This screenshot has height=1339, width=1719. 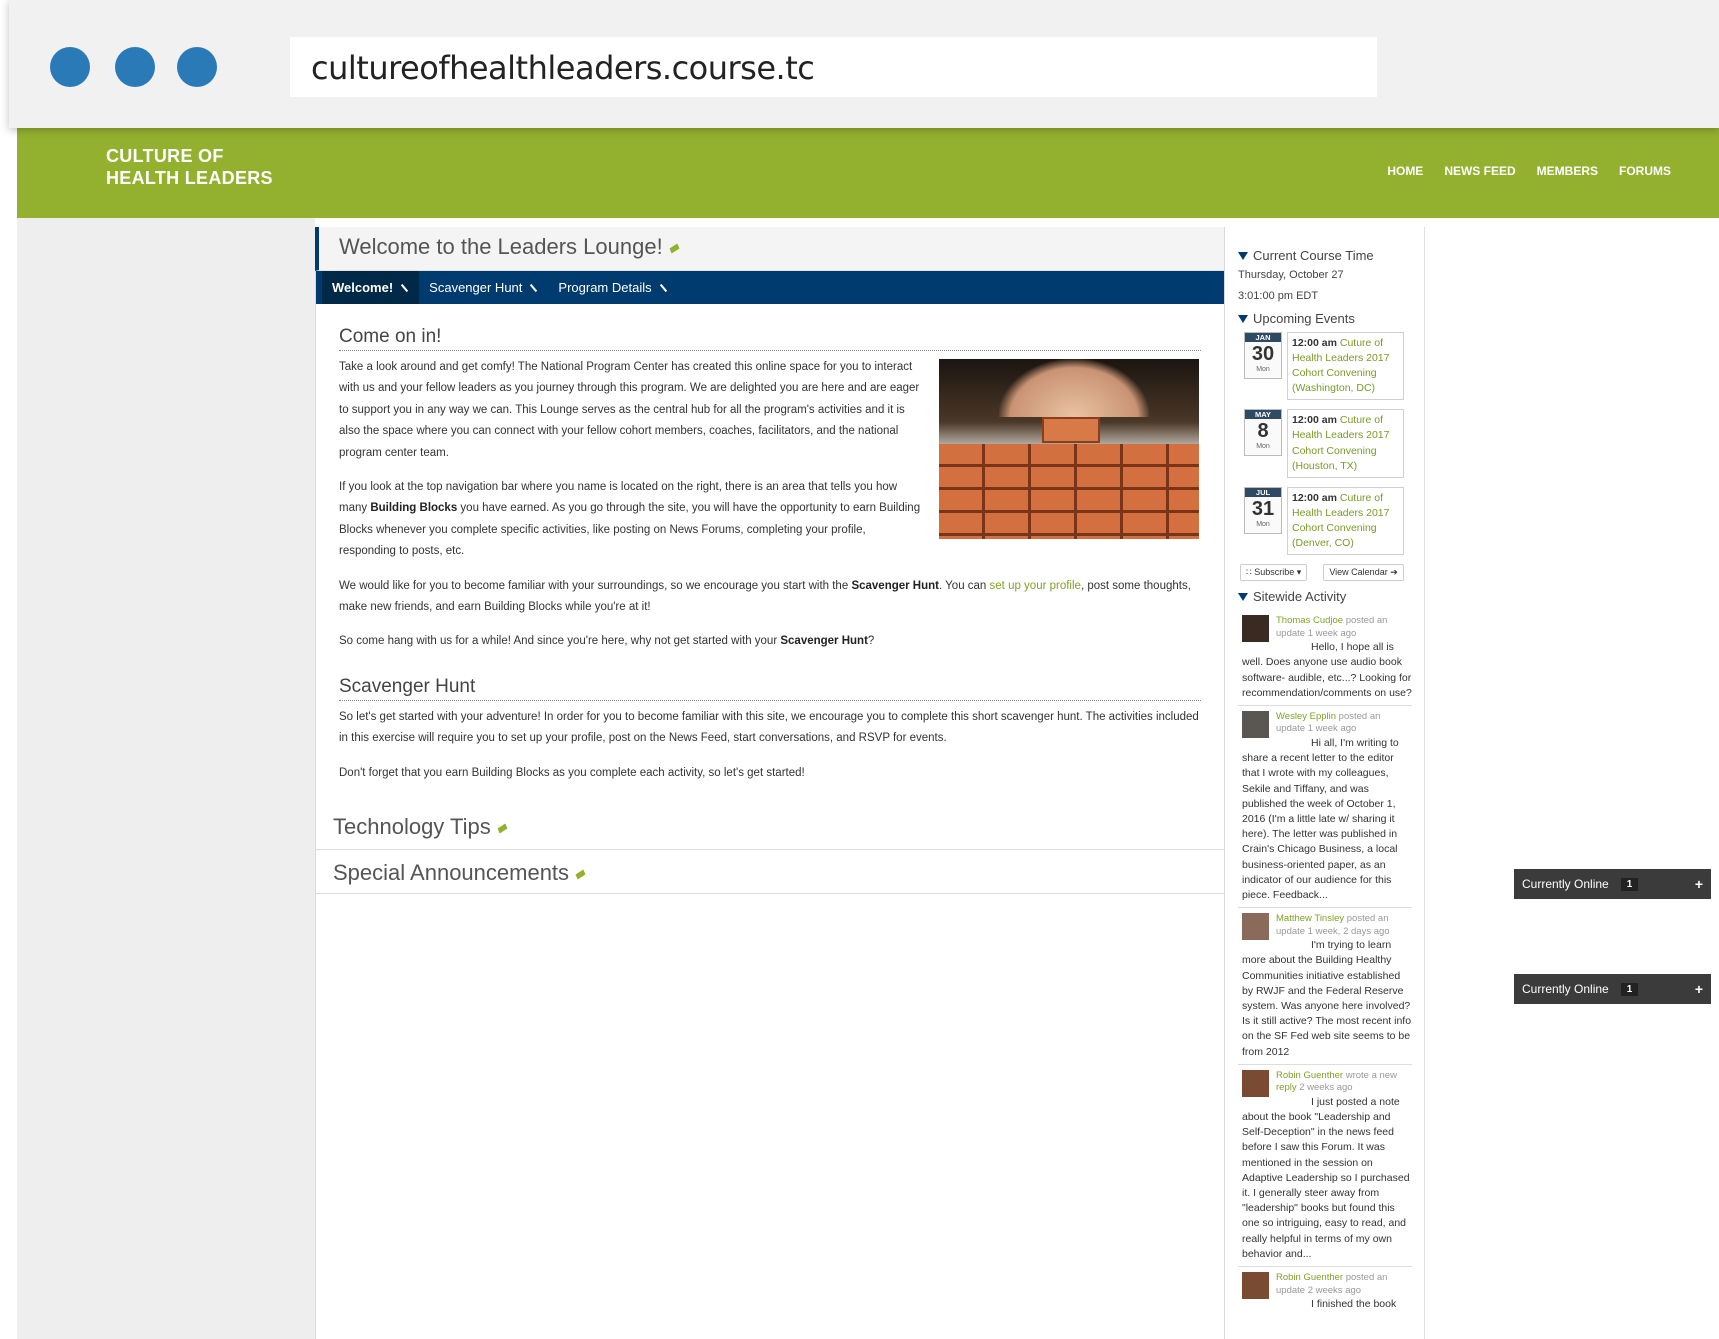 What do you see at coordinates (1074, 388) in the screenshot?
I see `hand-shape` at bounding box center [1074, 388].